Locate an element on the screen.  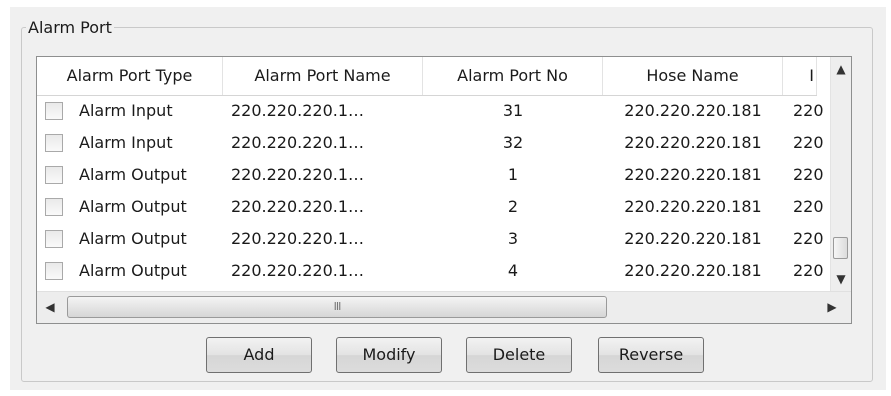
column-header-hose-name: Hose Name is located at coordinates (693, 76).